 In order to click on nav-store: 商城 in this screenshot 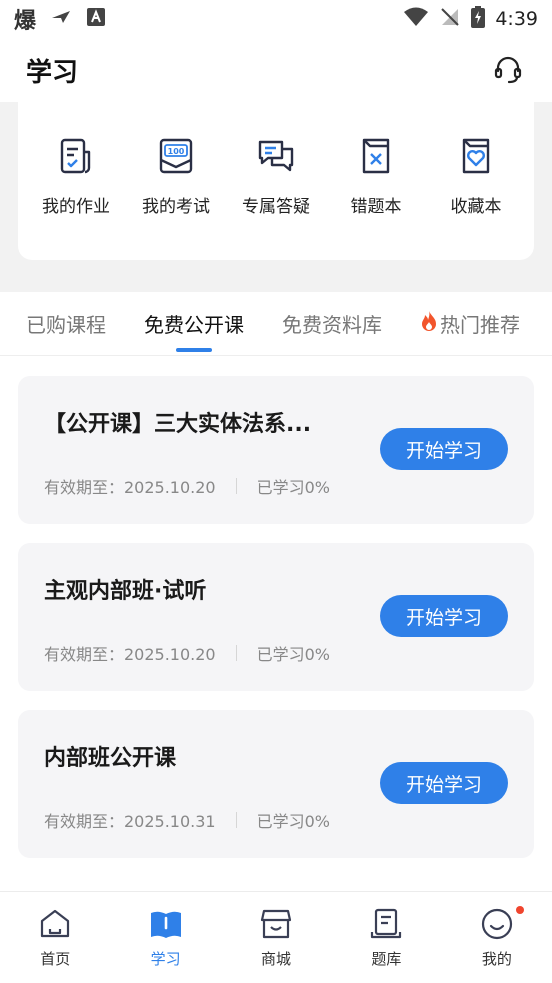, I will do `click(276, 937)`.